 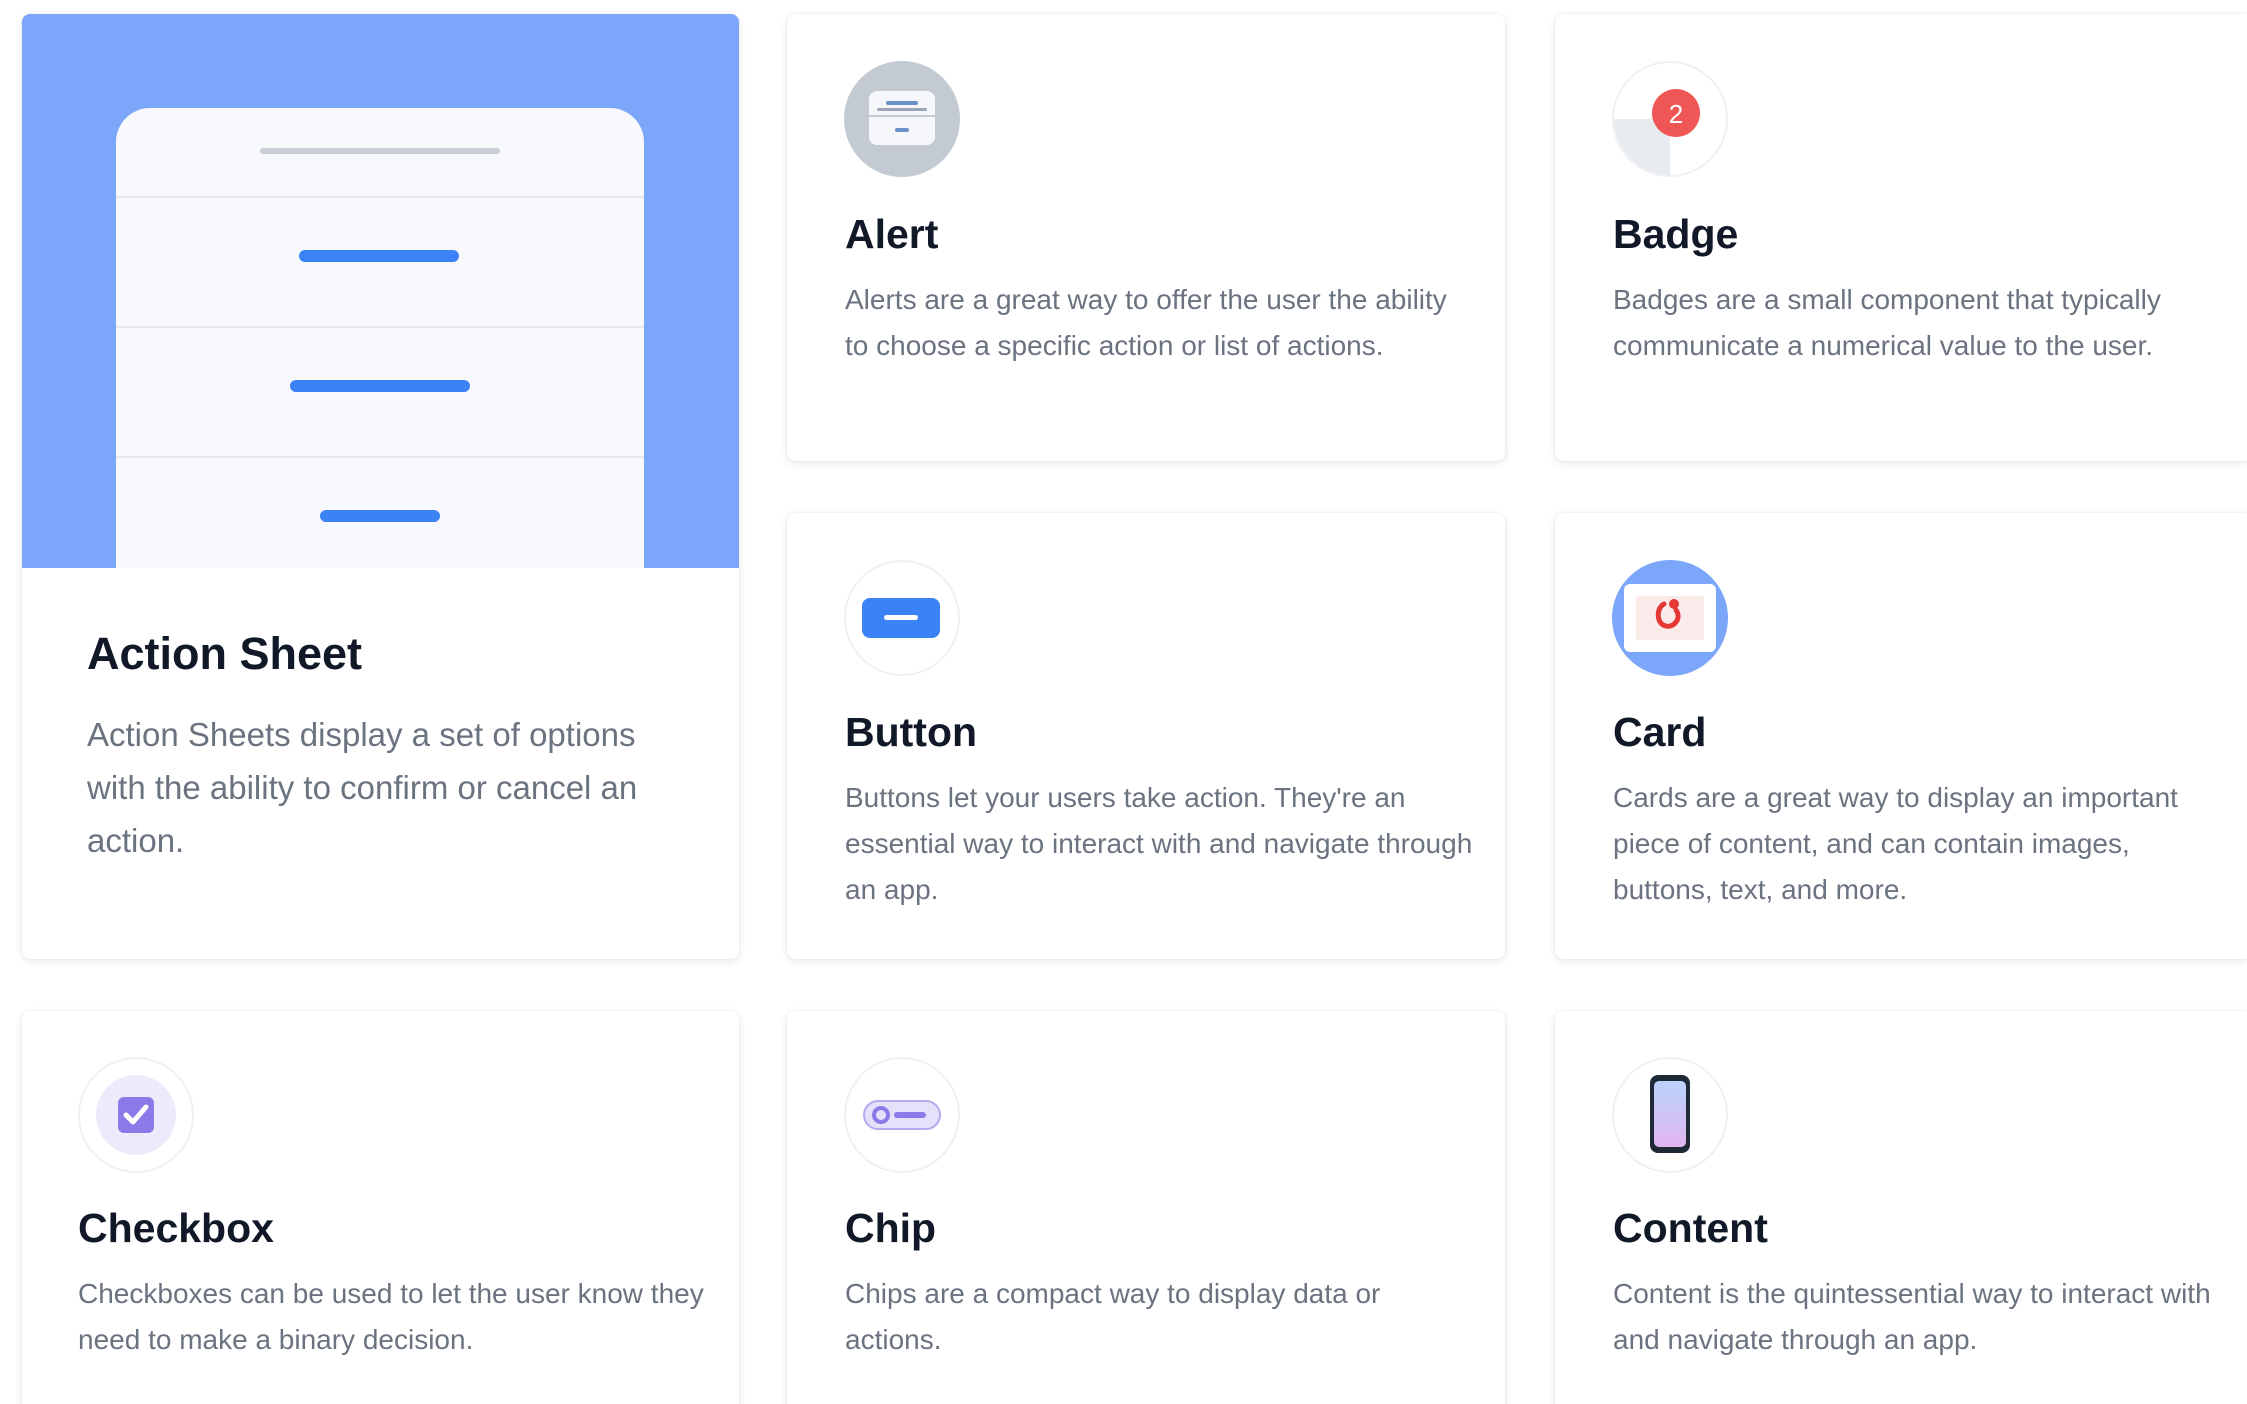 What do you see at coordinates (380, 338) in the screenshot?
I see `action-sheet-mockup` at bounding box center [380, 338].